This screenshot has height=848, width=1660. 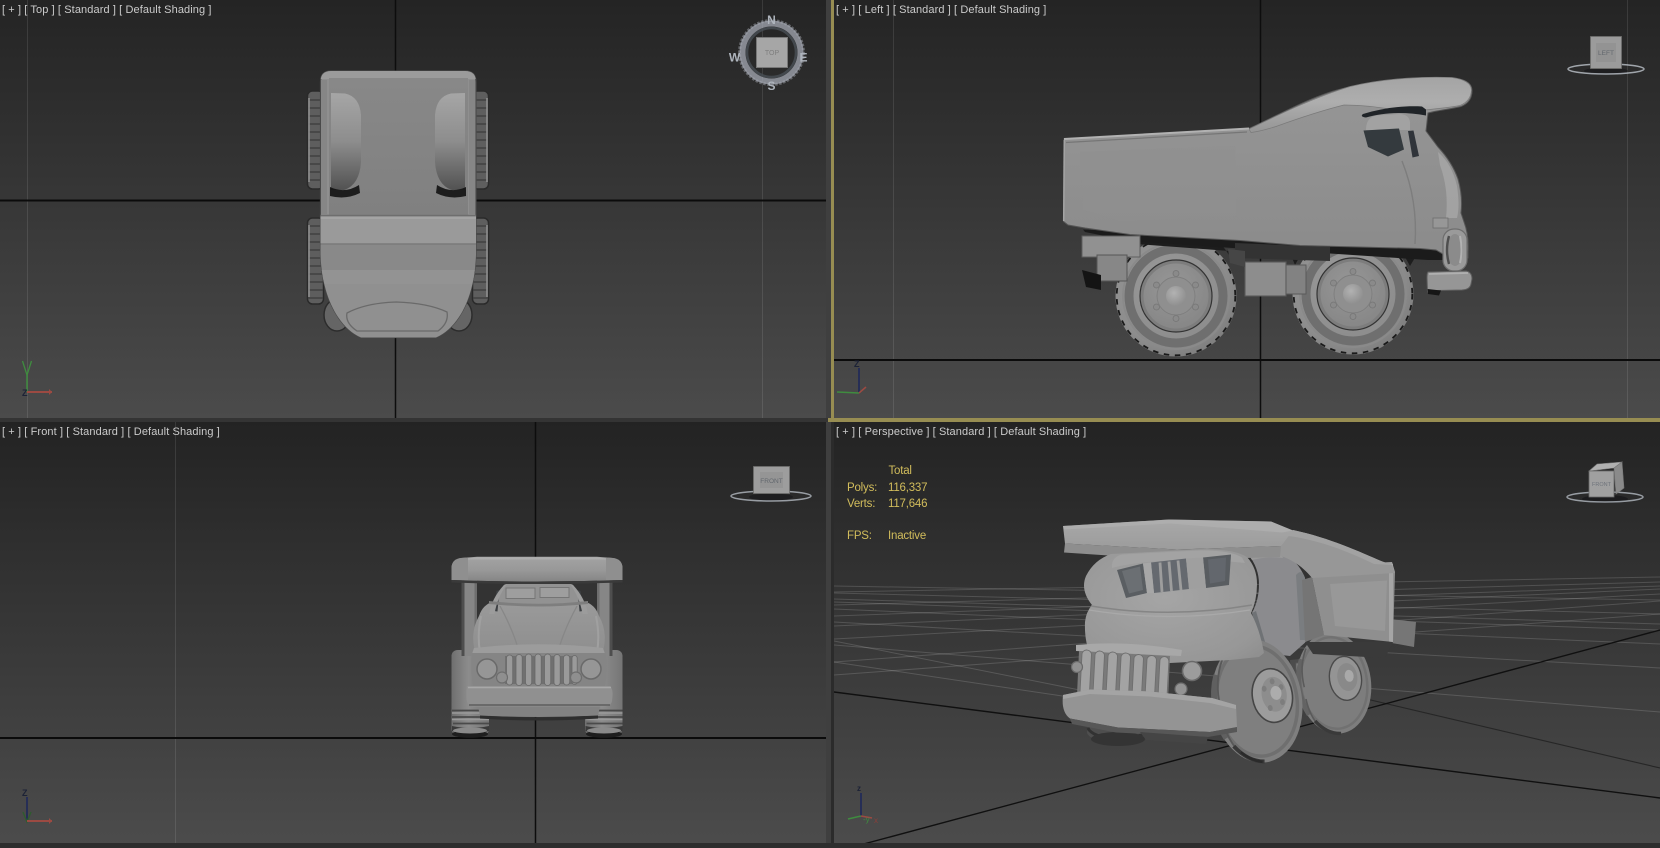 I want to click on svg-text: 116,337, so click(x=907, y=488).